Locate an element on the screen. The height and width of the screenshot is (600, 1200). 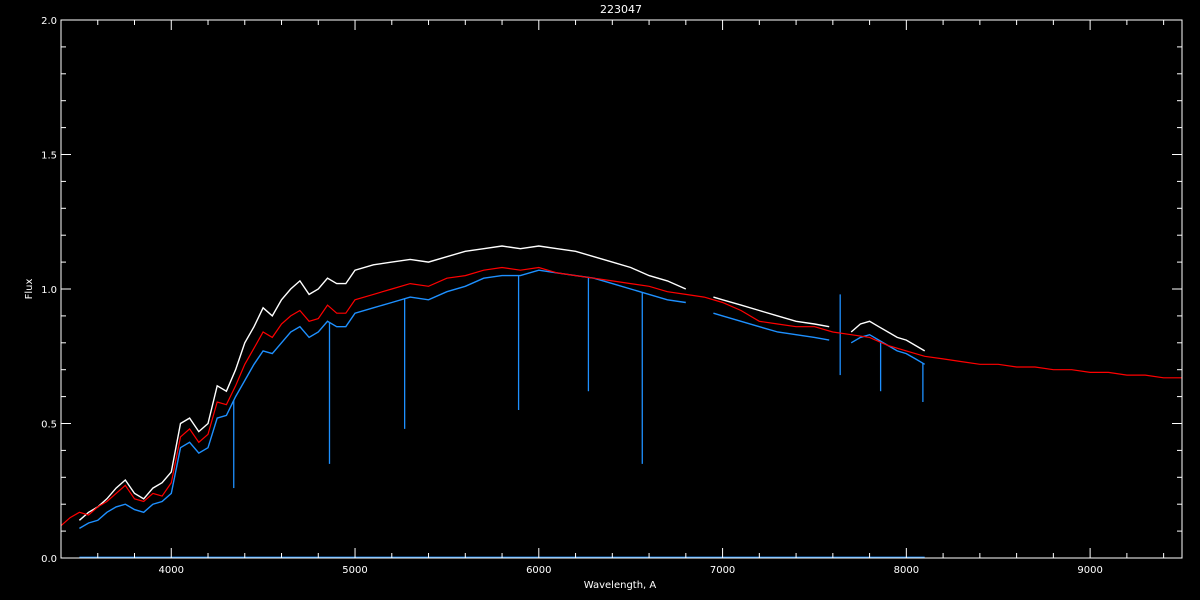
x-axis-label: Wavelength, A is located at coordinates (620, 585).